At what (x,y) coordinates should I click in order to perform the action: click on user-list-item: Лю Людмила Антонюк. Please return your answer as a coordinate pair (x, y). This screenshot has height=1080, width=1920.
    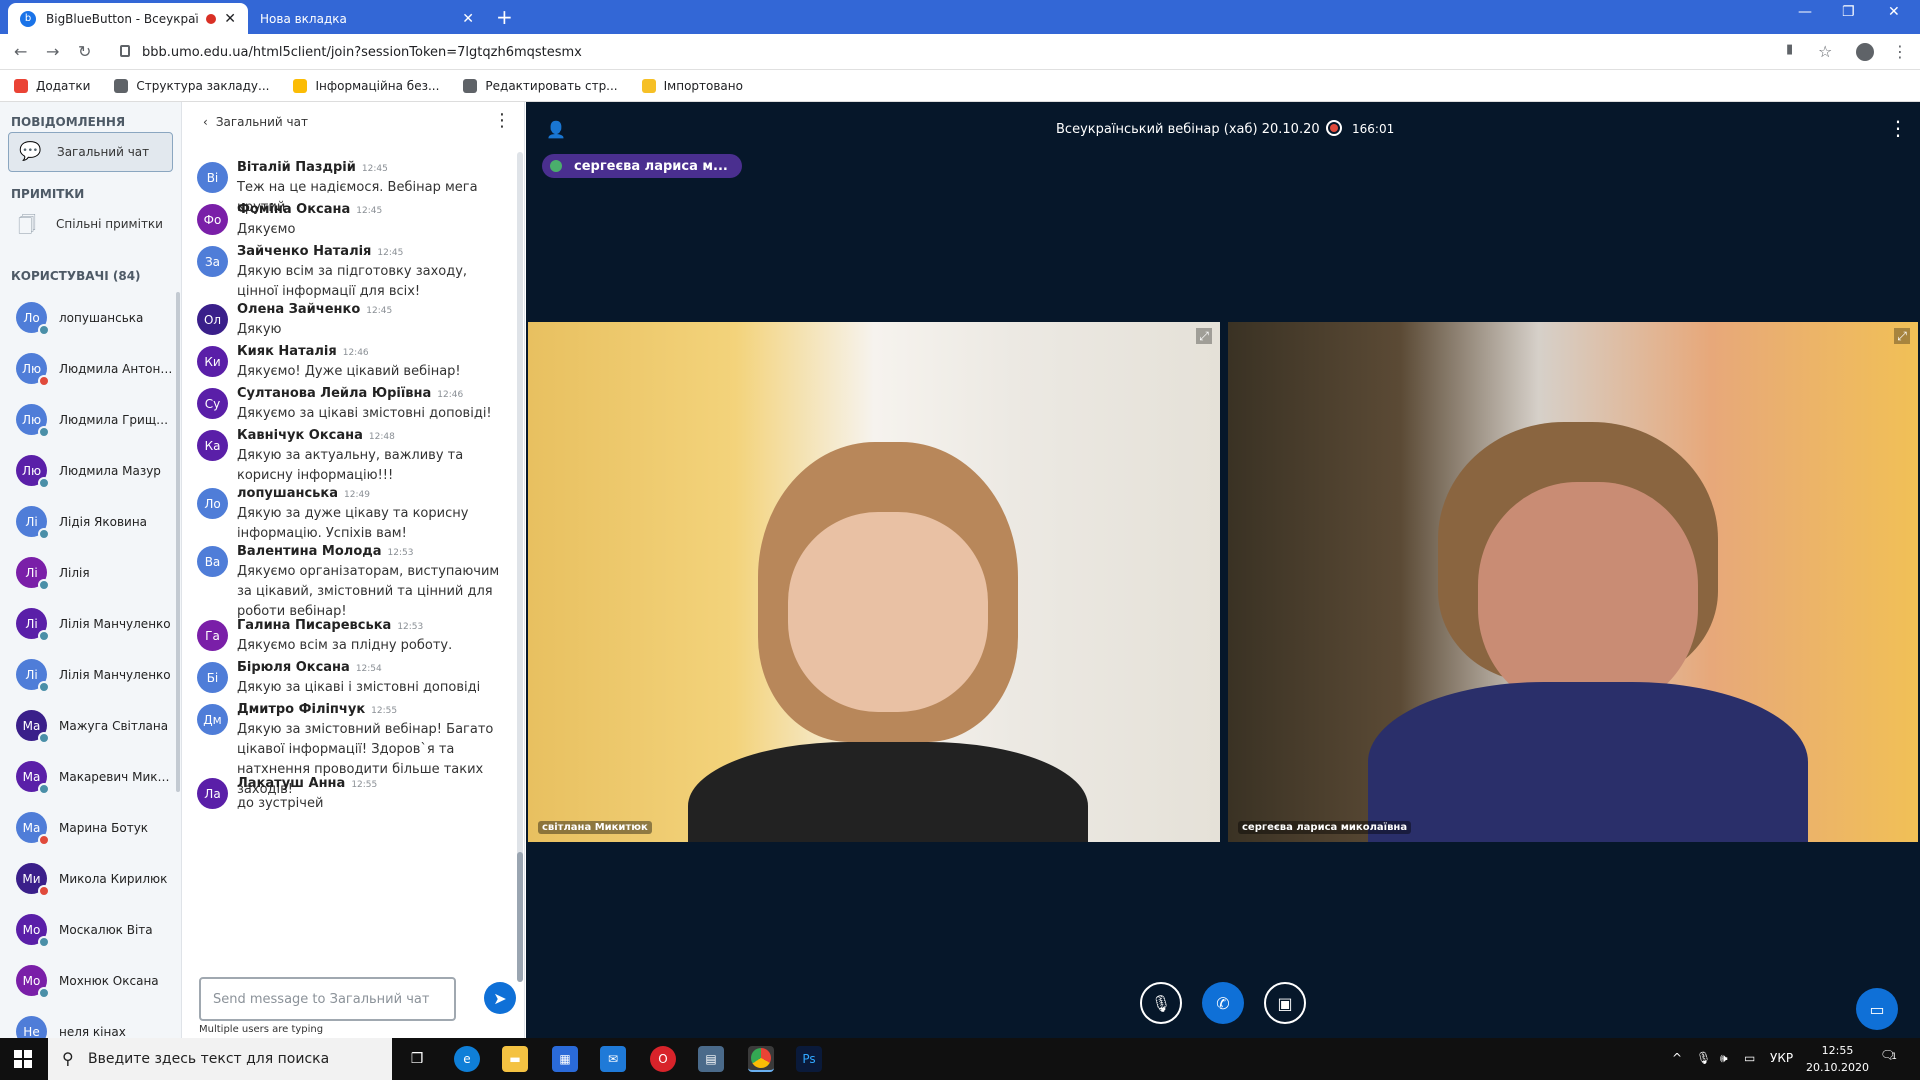
    Looking at the image, I should click on (87, 368).